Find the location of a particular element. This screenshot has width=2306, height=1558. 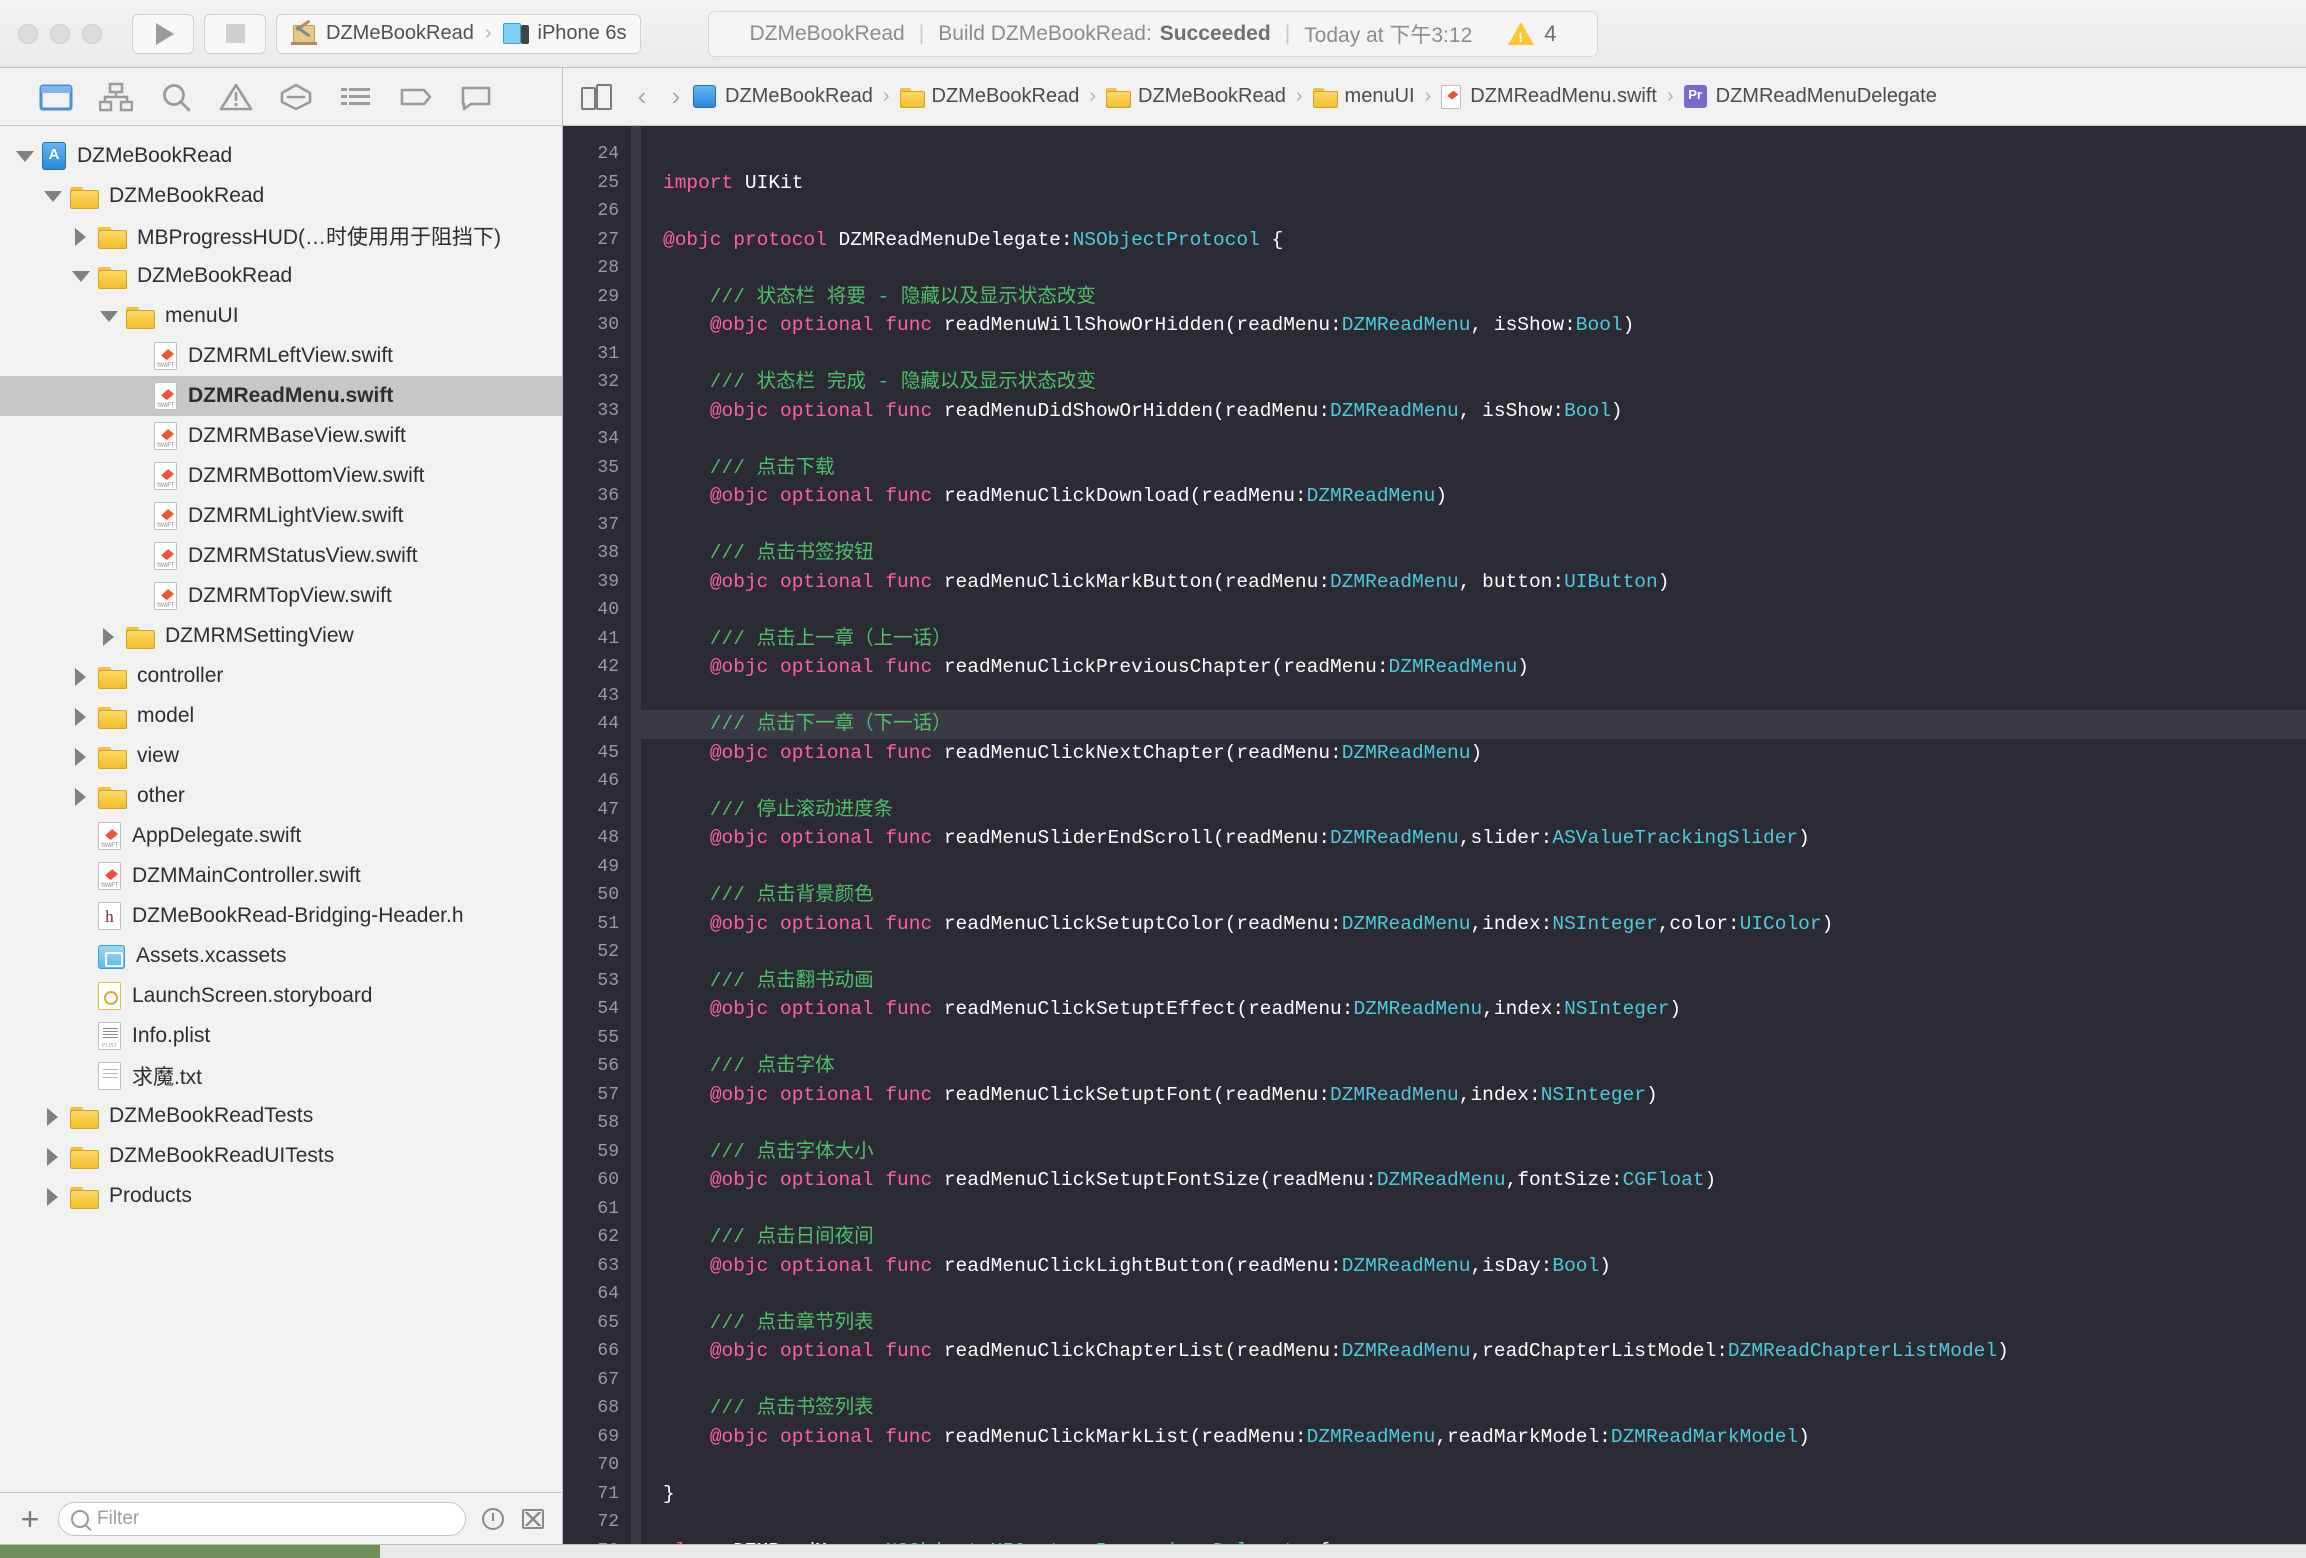

sidebar-item-issue-navigator is located at coordinates (236, 97).